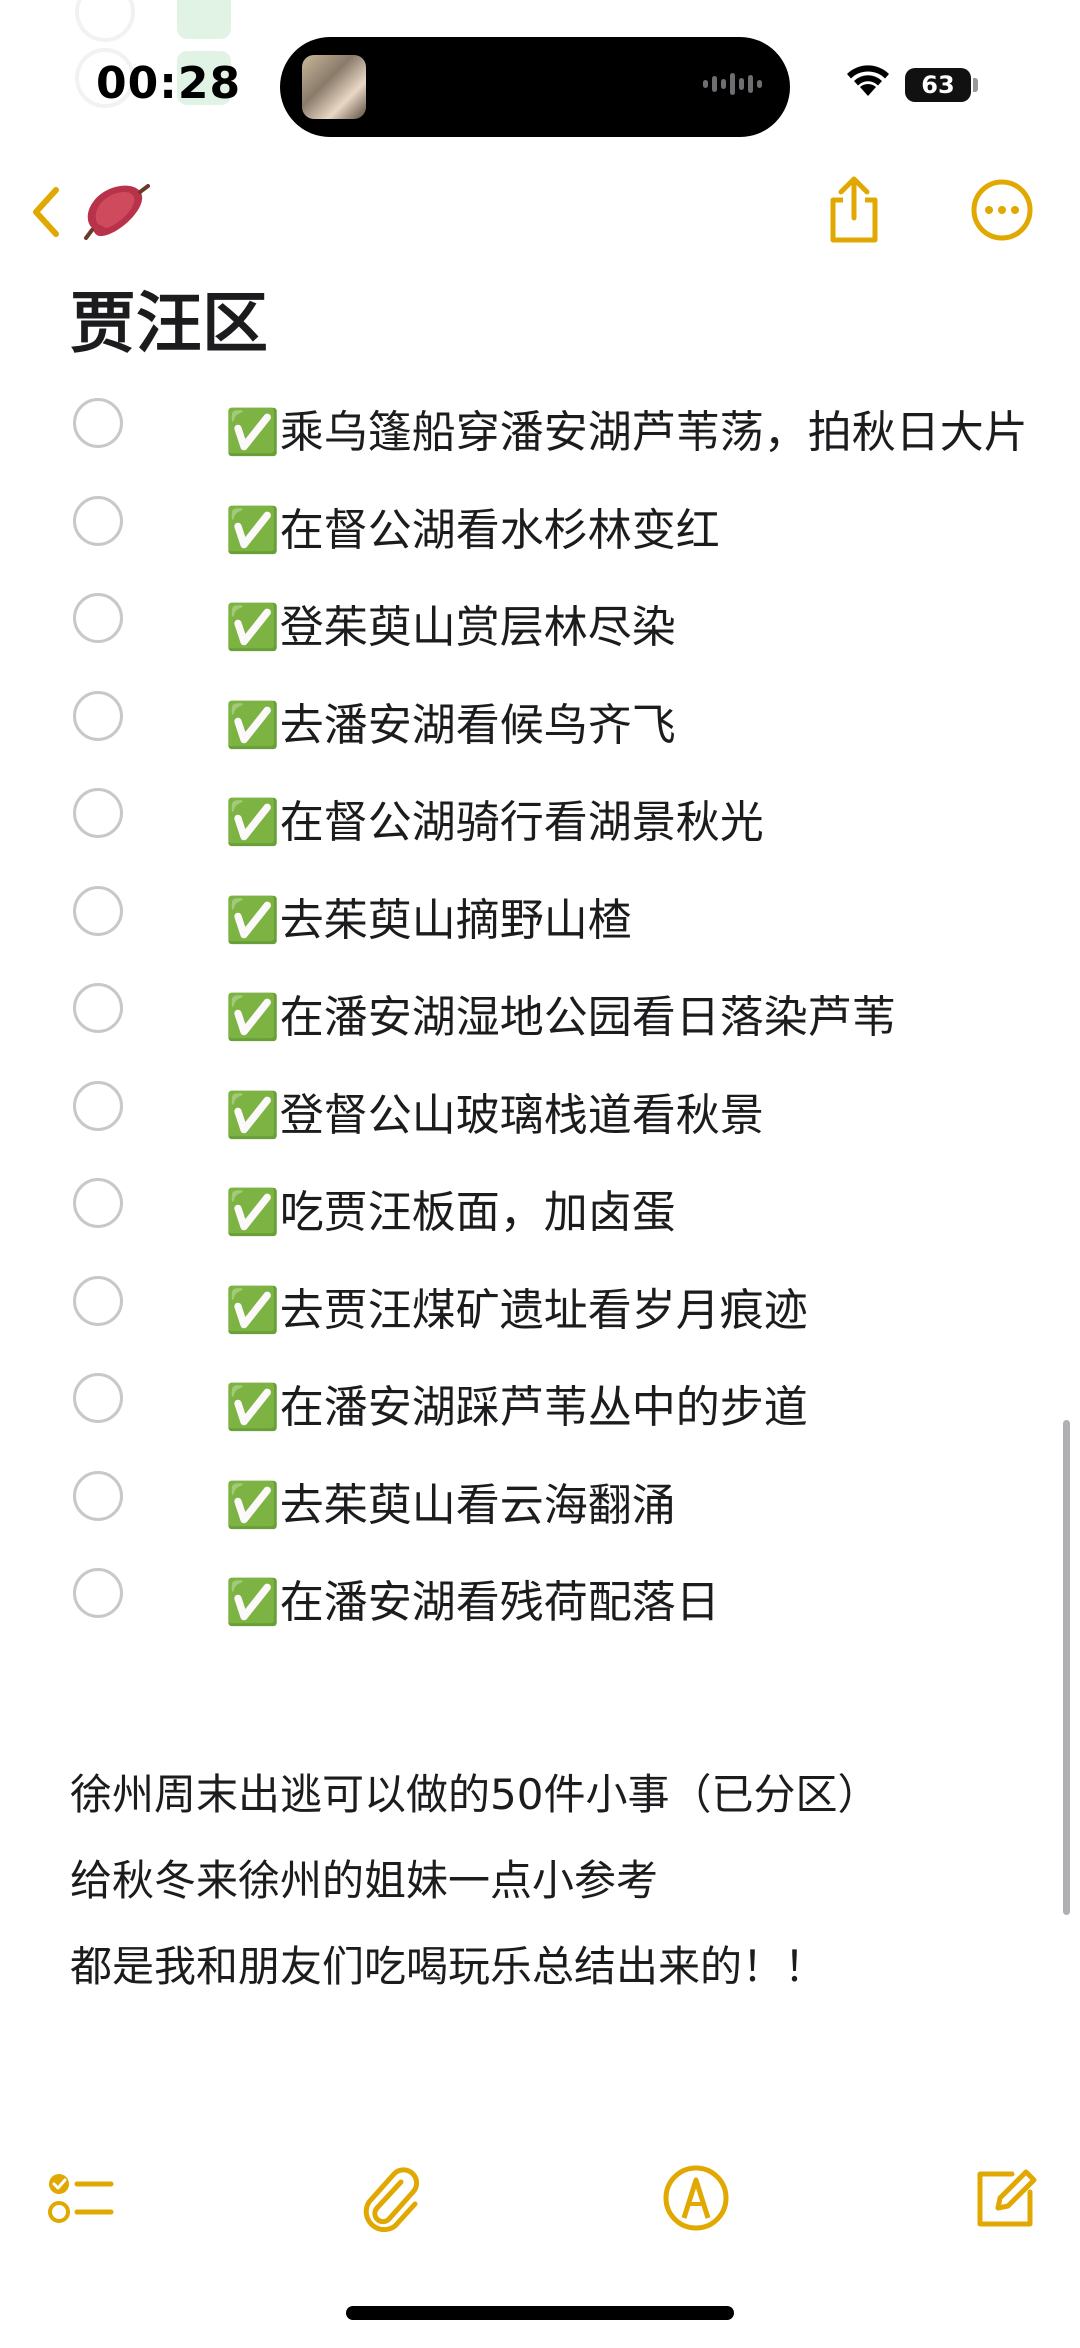 Image resolution: width=1080 pixels, height=2348 pixels. I want to click on checklist-item: ✅去贾汪煤矿遗址看岁月痕迹, so click(540, 1324).